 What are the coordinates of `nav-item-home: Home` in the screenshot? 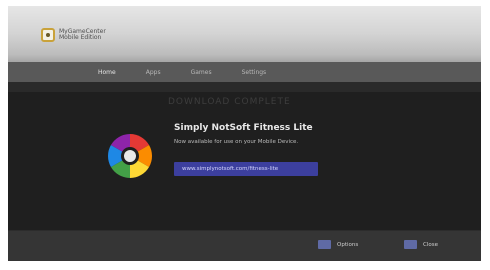 It's located at (107, 72).